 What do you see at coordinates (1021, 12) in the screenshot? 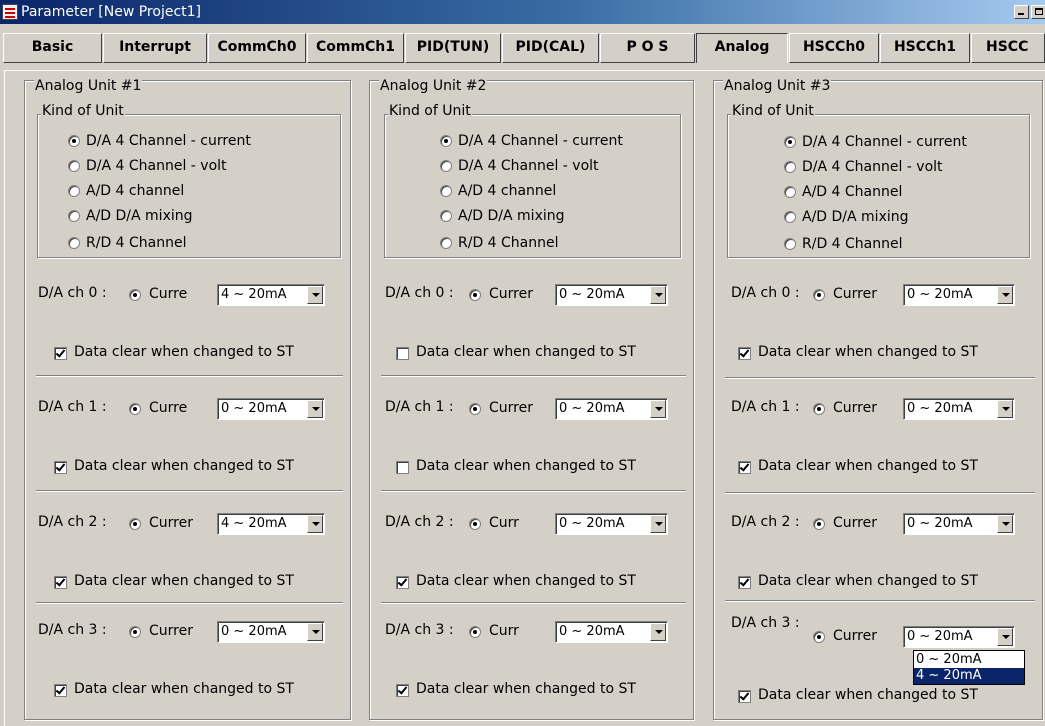
I see `minimize-button` at bounding box center [1021, 12].